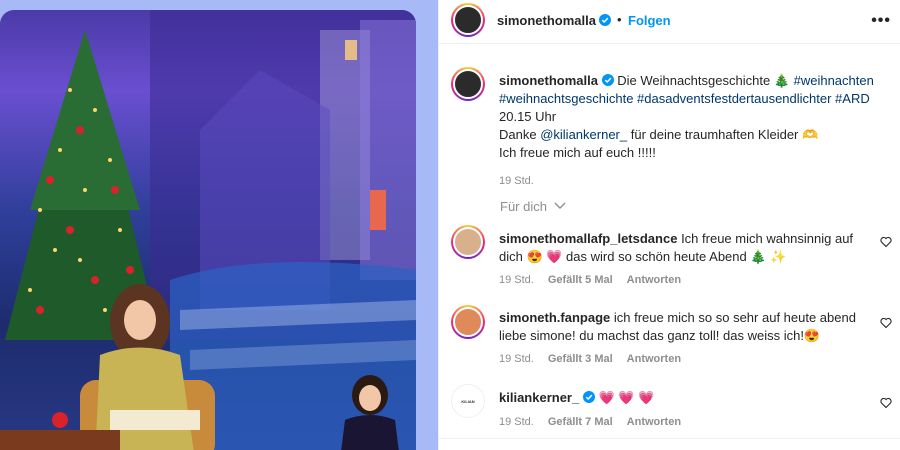 The height and width of the screenshot is (450, 900). Describe the element at coordinates (580, 422) in the screenshot. I see `comment-likes: Gefällt 7 Mal` at that location.